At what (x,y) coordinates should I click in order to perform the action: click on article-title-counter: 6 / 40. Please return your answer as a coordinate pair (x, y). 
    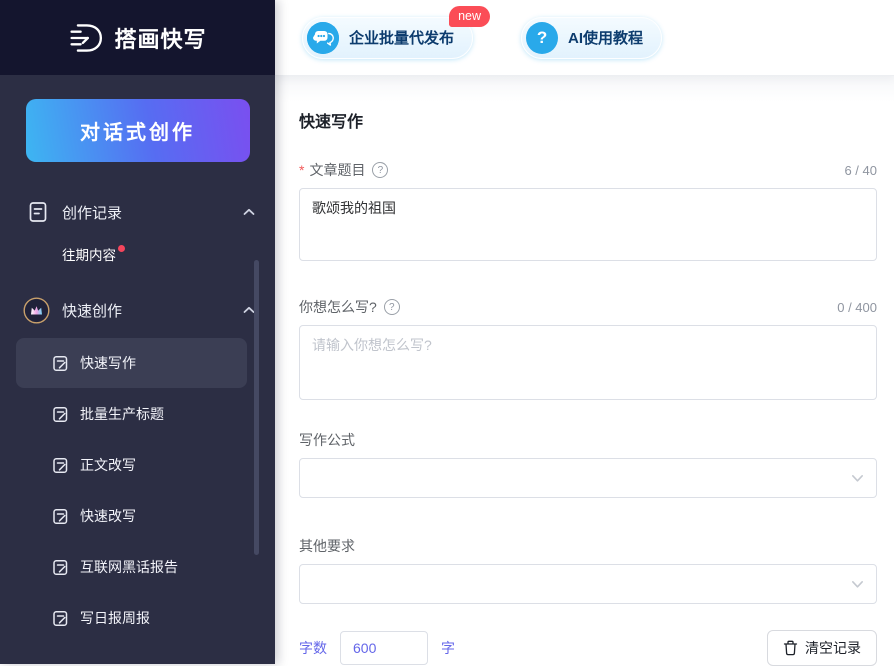
    Looking at the image, I should click on (860, 170).